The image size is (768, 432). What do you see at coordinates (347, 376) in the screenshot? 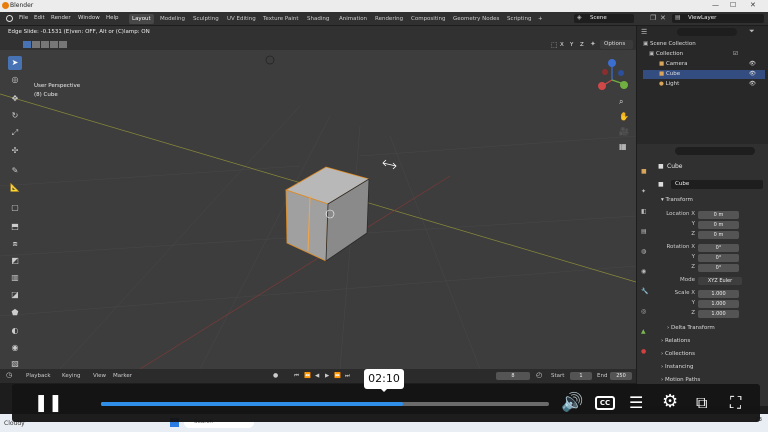
I see `jump-end-icon: ⏭` at bounding box center [347, 376].